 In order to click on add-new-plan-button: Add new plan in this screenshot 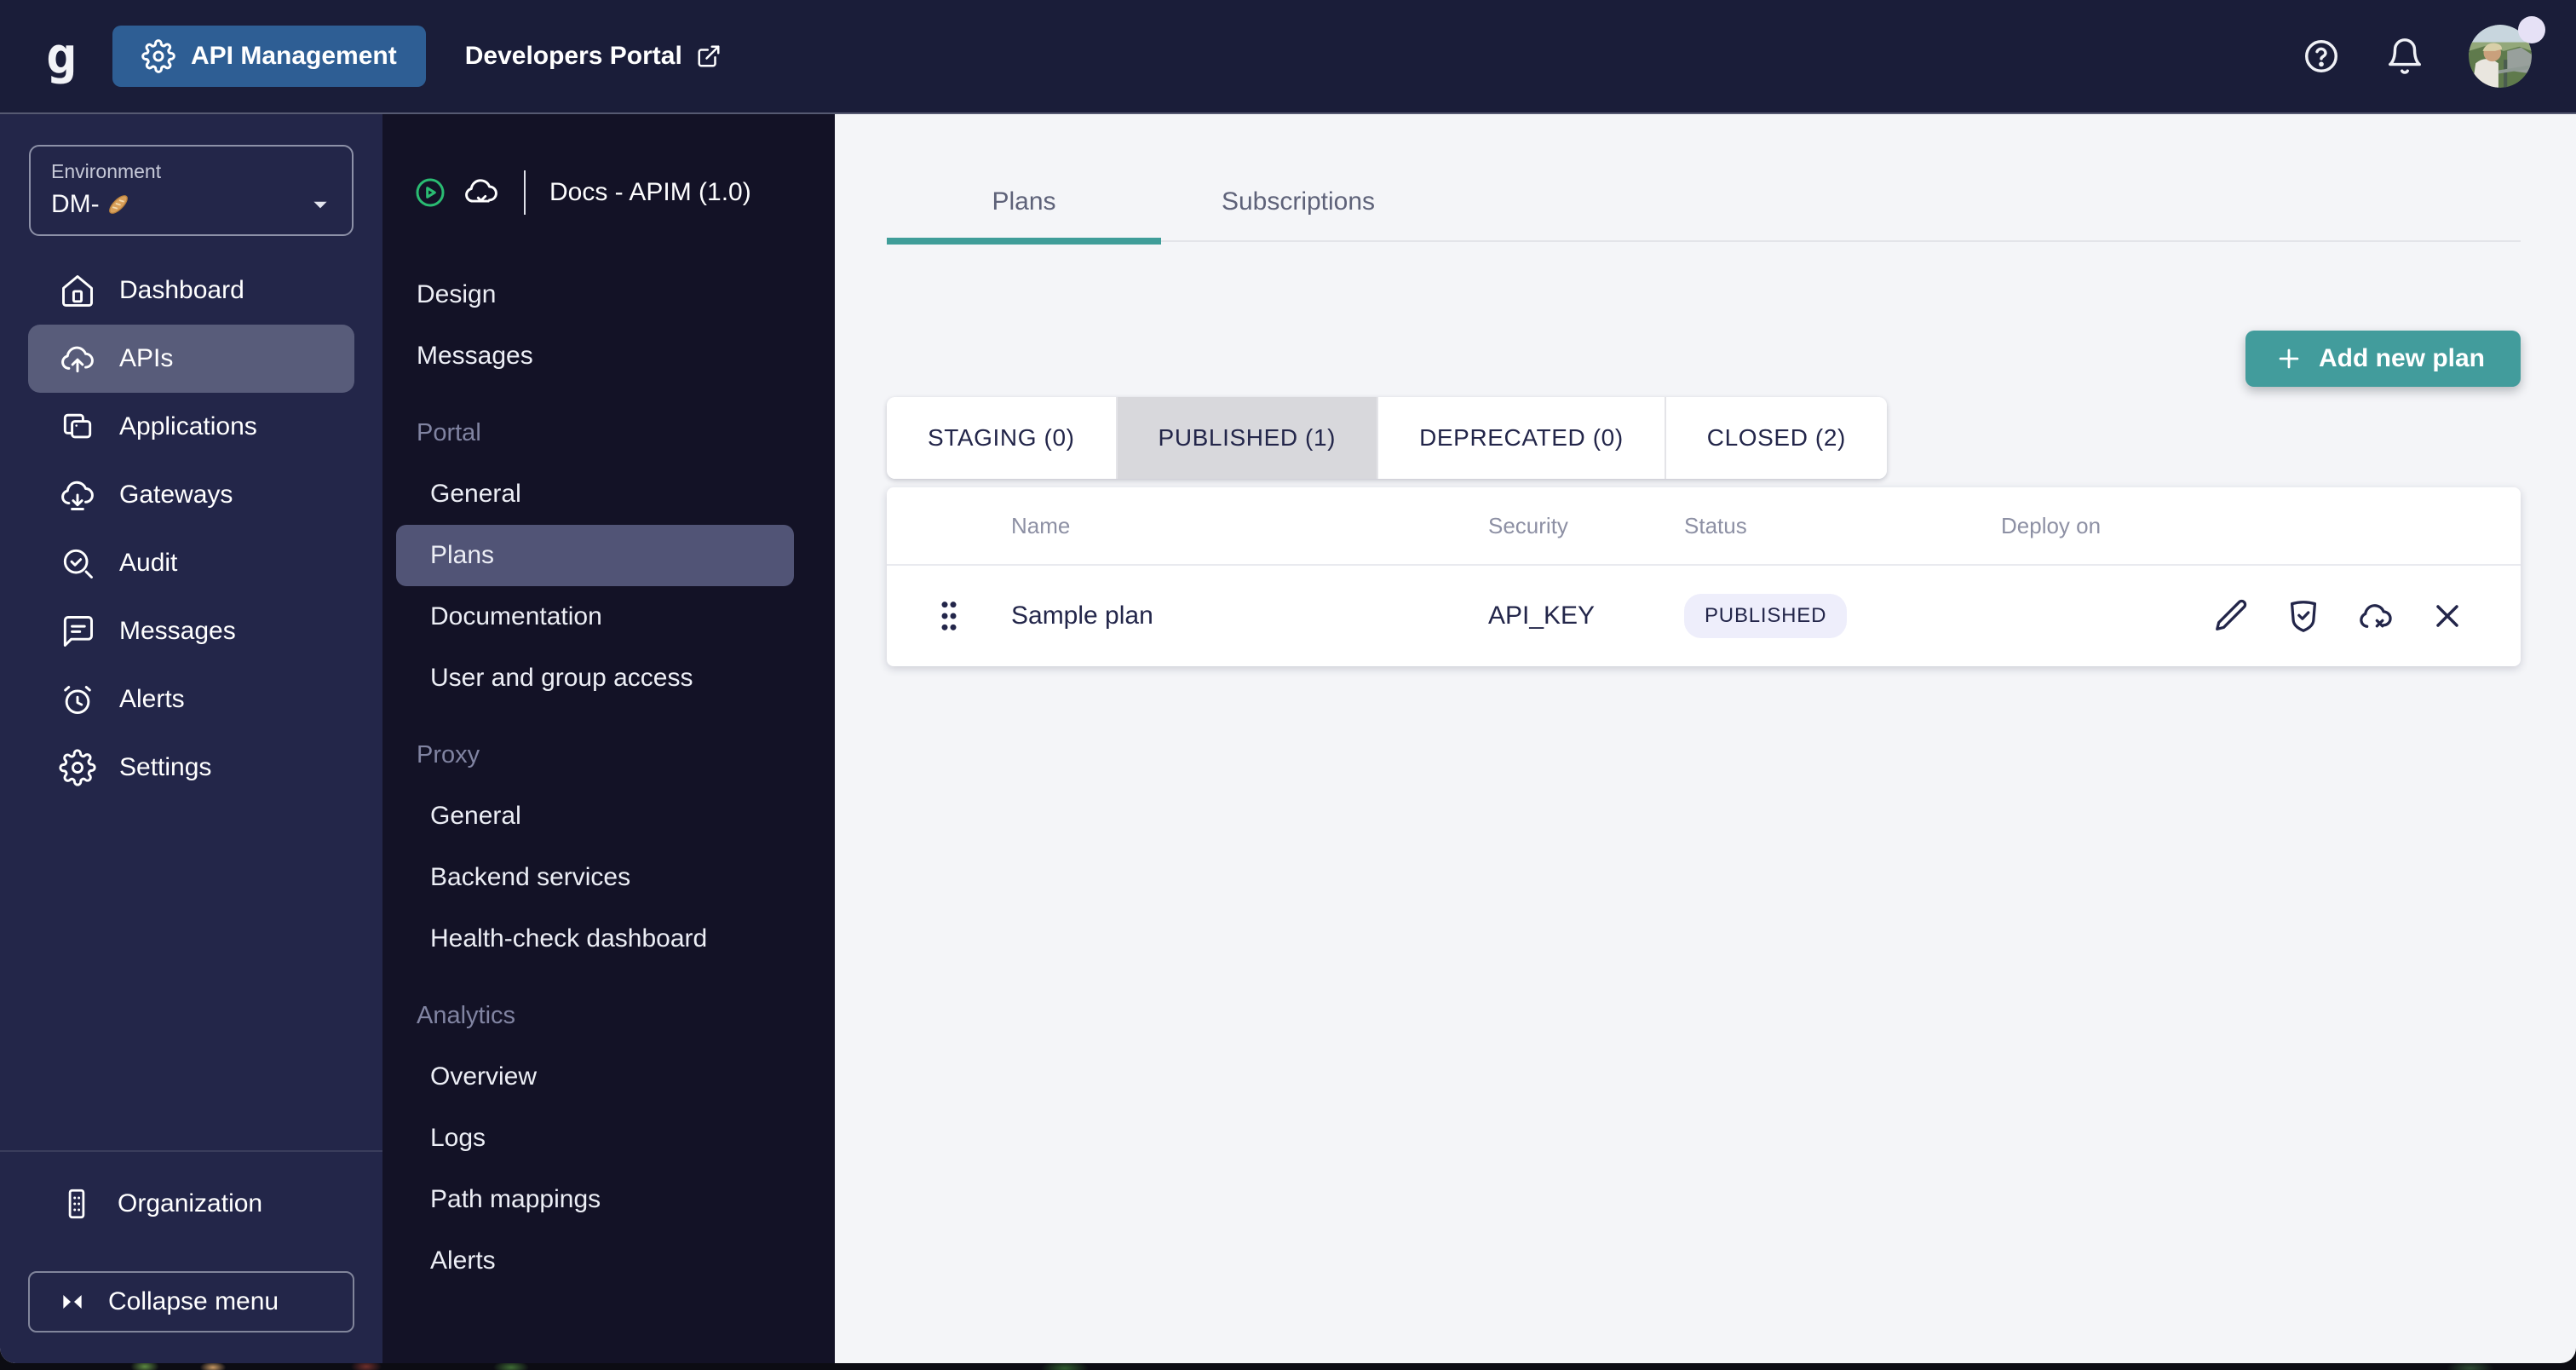, I will do `click(2383, 359)`.